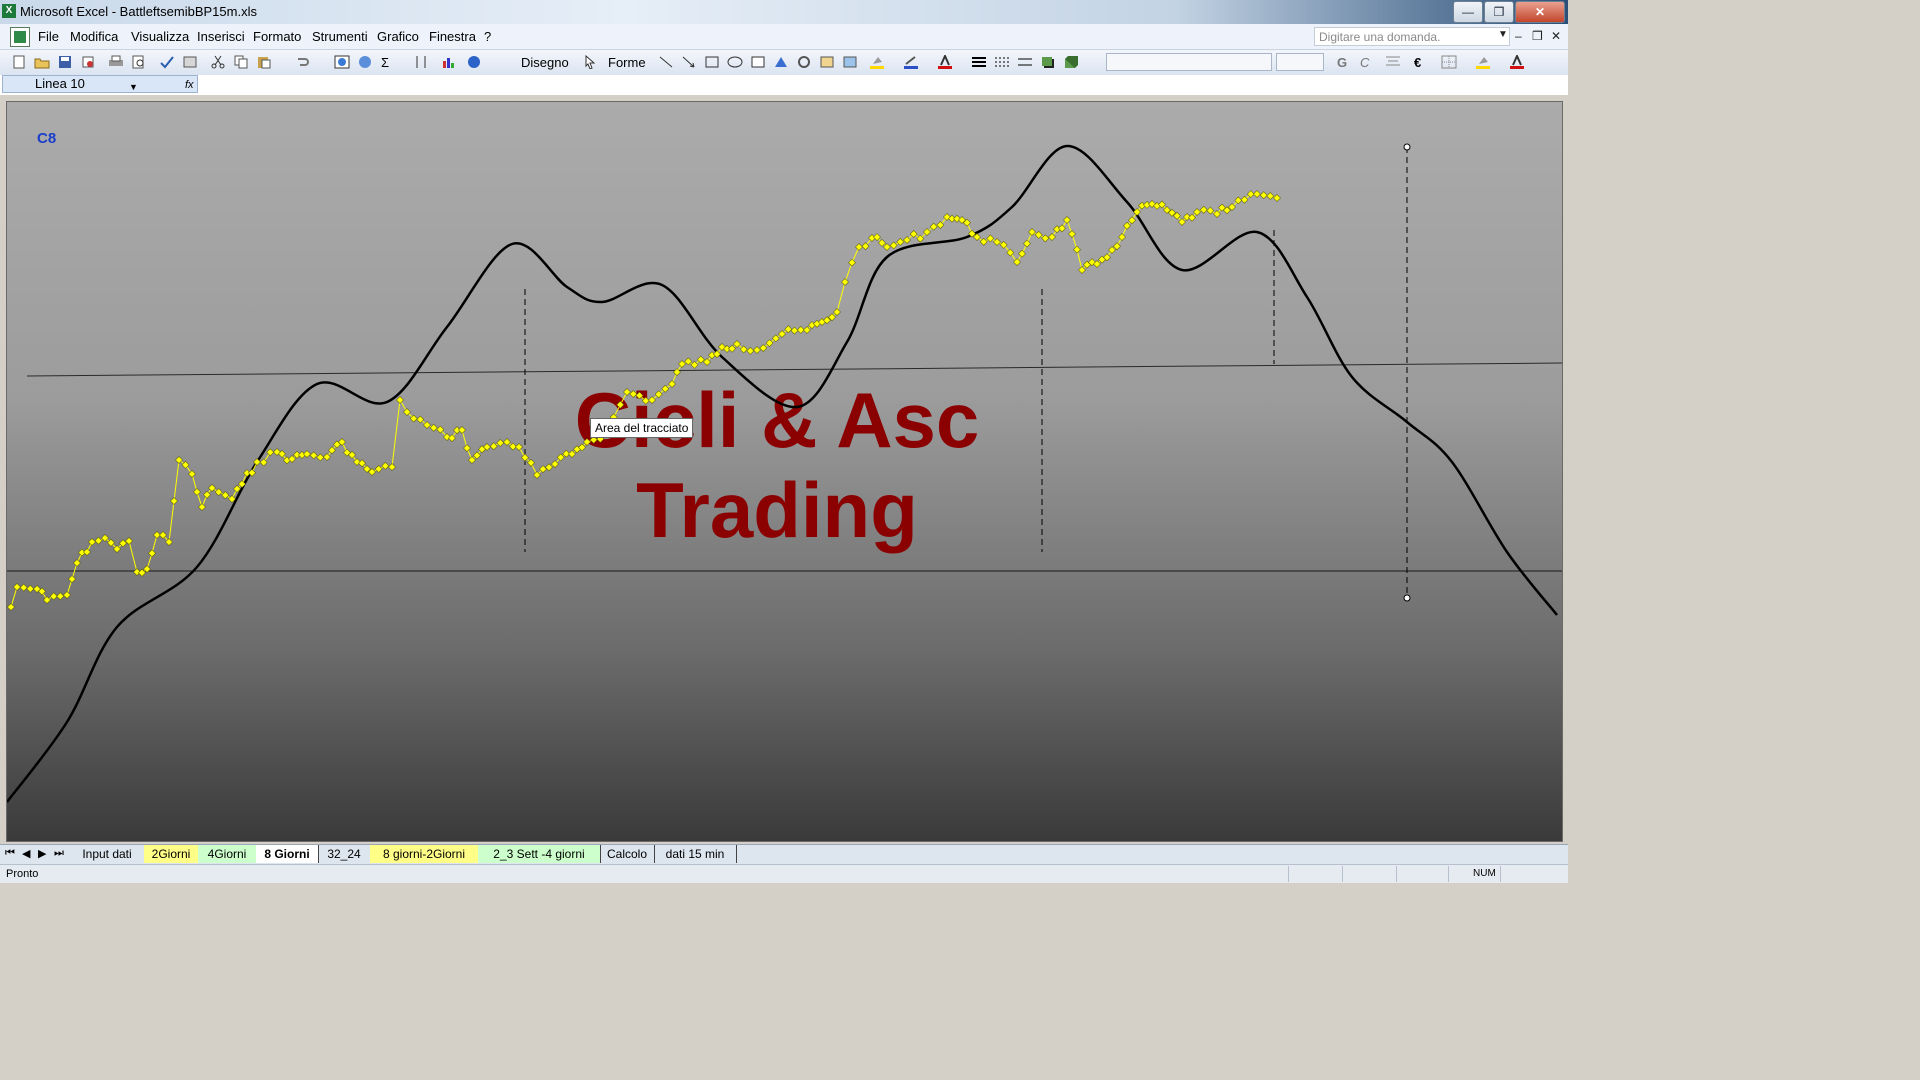 Image resolution: width=1920 pixels, height=1080 pixels. Describe the element at coordinates (1393, 62) in the screenshot. I see `align-center-icon` at that location.